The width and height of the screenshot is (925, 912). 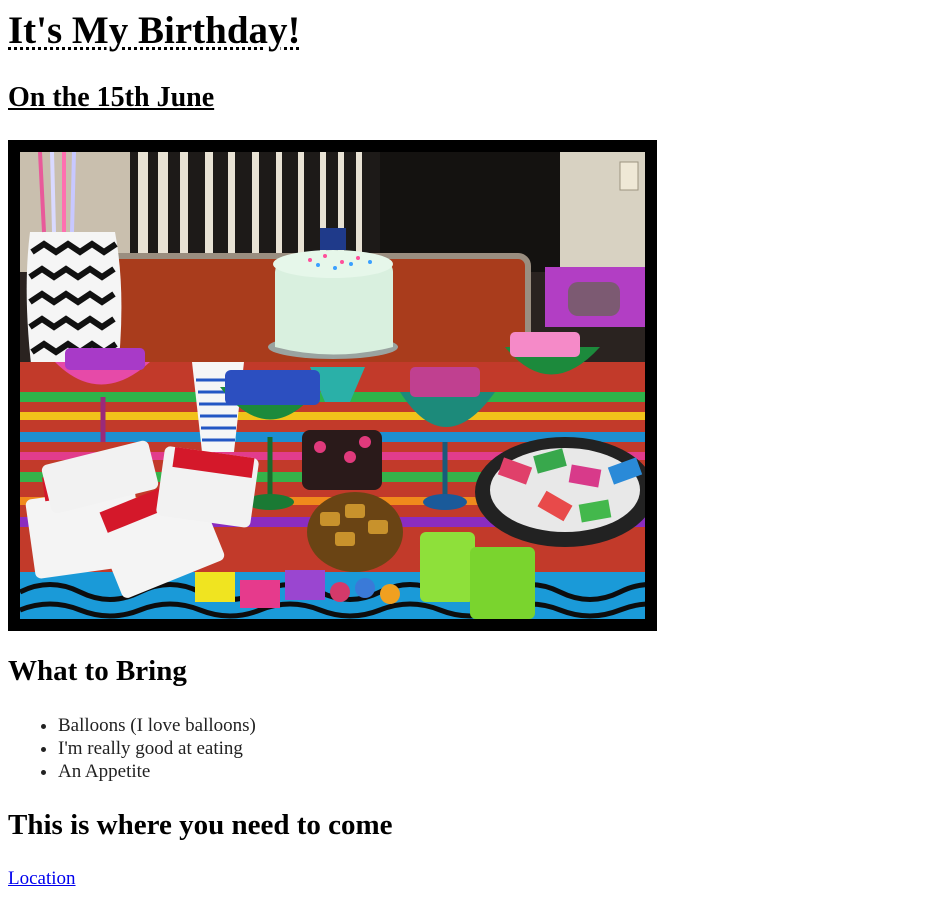 What do you see at coordinates (97, 671) in the screenshot?
I see `what-to-bring-heading: What to Bring` at bounding box center [97, 671].